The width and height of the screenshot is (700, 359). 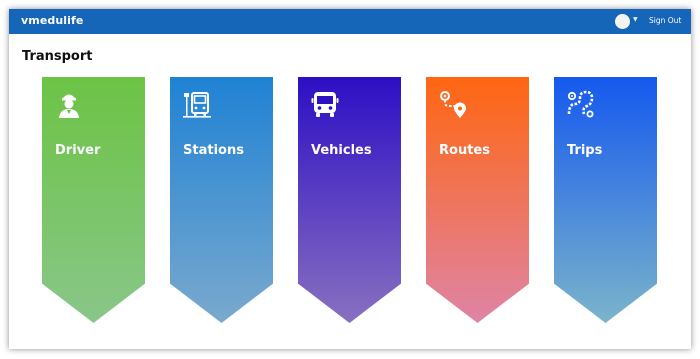 What do you see at coordinates (78, 150) in the screenshot?
I see `card-label: Driver` at bounding box center [78, 150].